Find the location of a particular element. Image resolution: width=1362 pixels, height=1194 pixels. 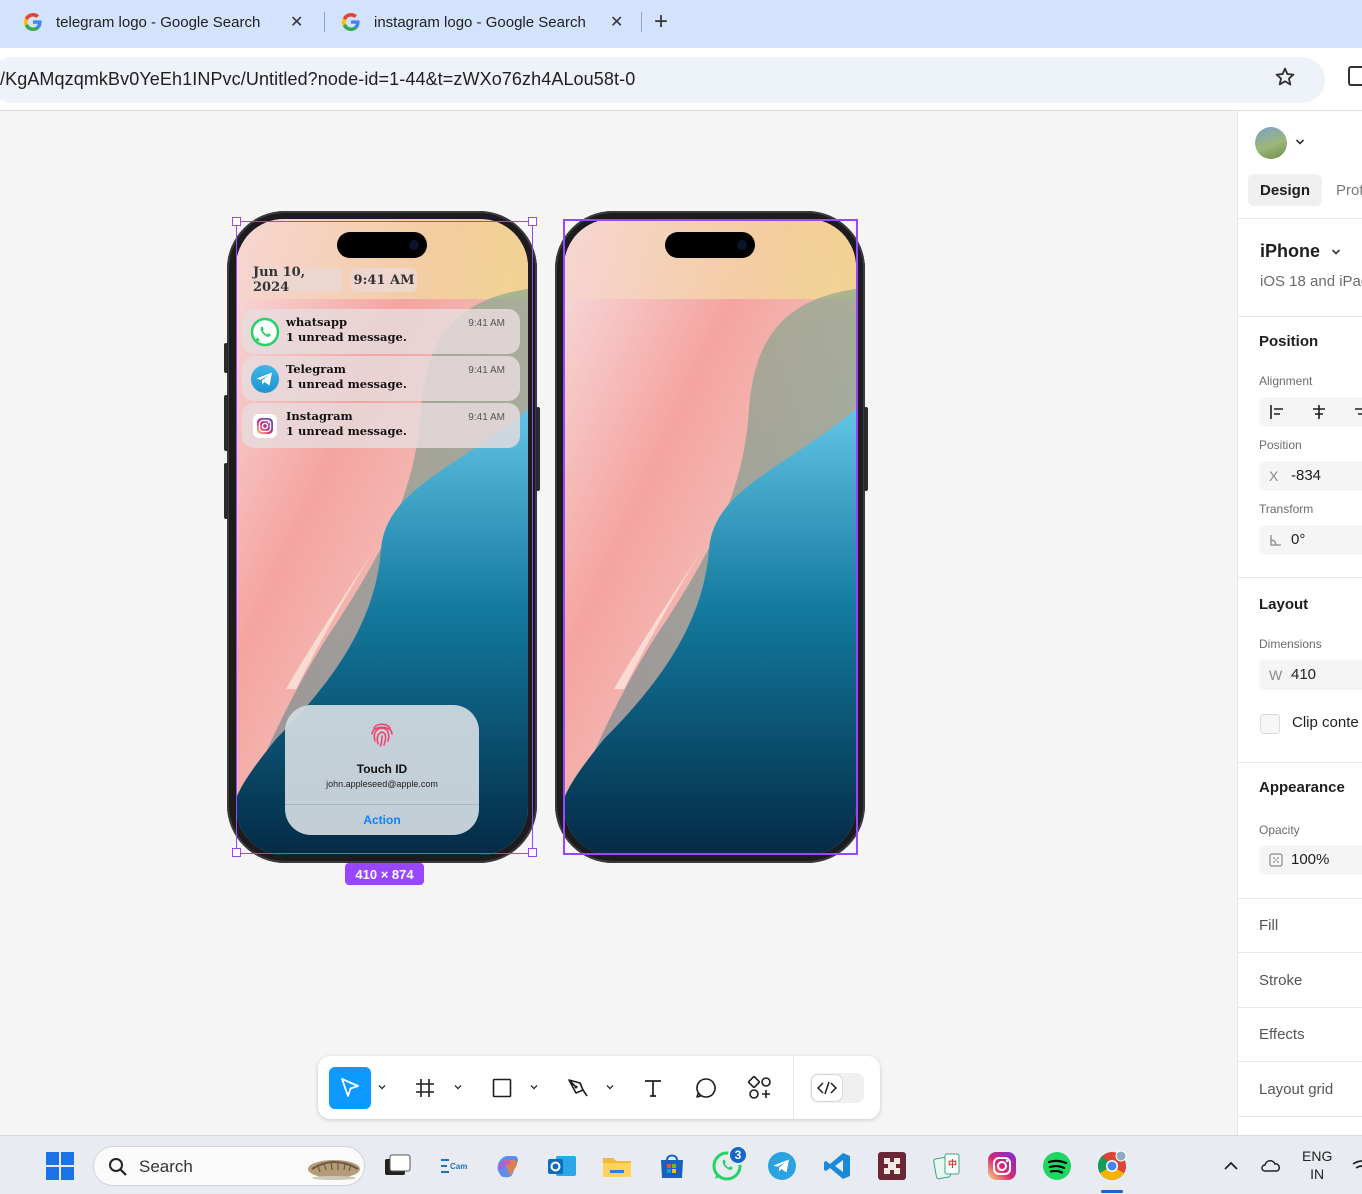

w-prefix: W is located at coordinates (1276, 675).